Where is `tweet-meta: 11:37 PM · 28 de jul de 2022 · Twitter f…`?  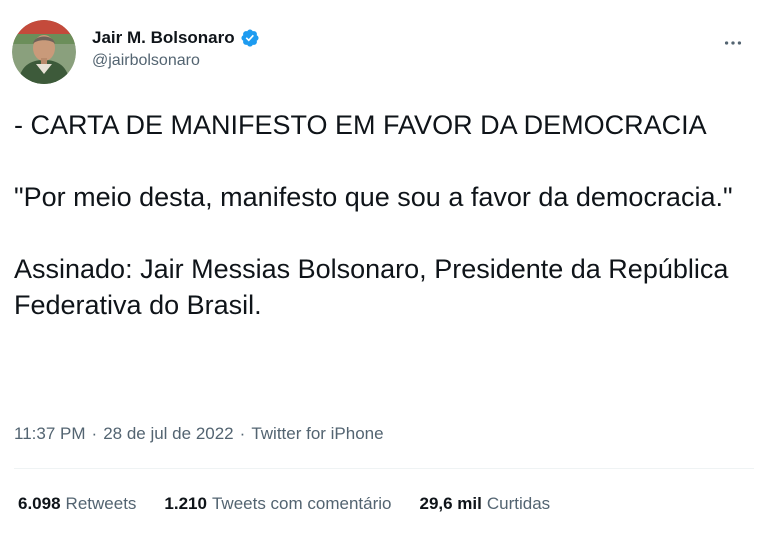
tweet-meta: 11:37 PM · 28 de jul de 2022 · Twitter f… is located at coordinates (199, 434).